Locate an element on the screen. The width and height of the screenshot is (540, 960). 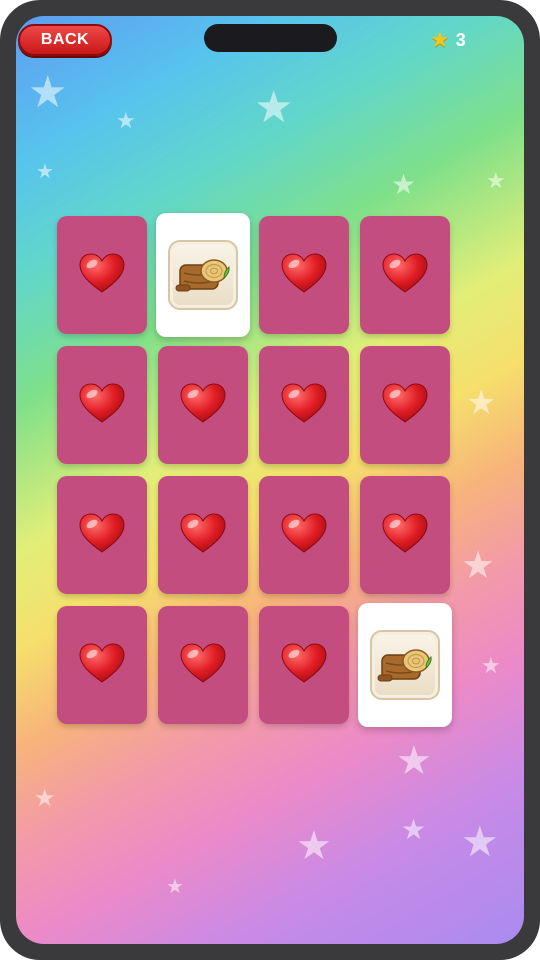
score-value: 3 is located at coordinates (460, 39).